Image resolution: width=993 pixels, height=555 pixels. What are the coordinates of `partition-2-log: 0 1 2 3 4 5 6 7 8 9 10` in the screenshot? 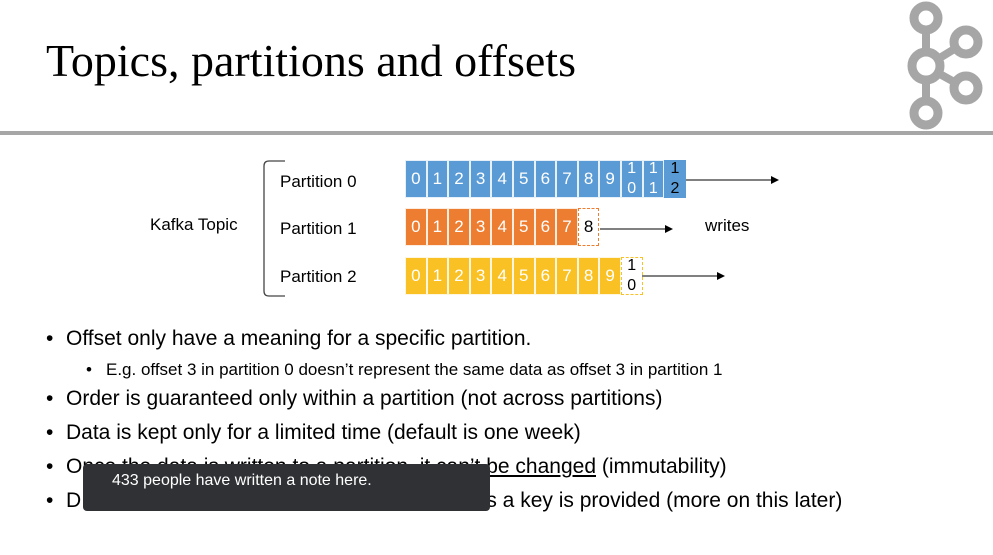 It's located at (524, 276).